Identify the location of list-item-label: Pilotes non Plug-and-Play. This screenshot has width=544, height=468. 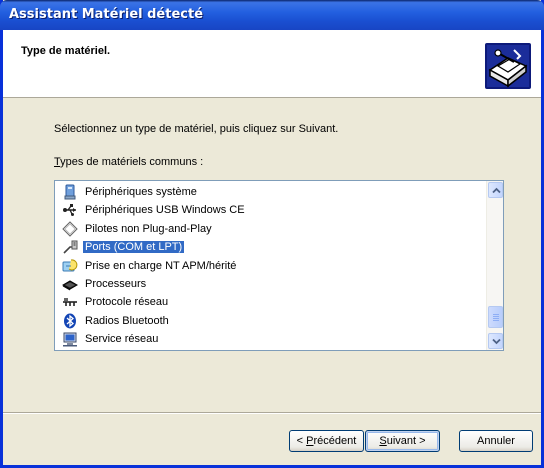
(148, 228).